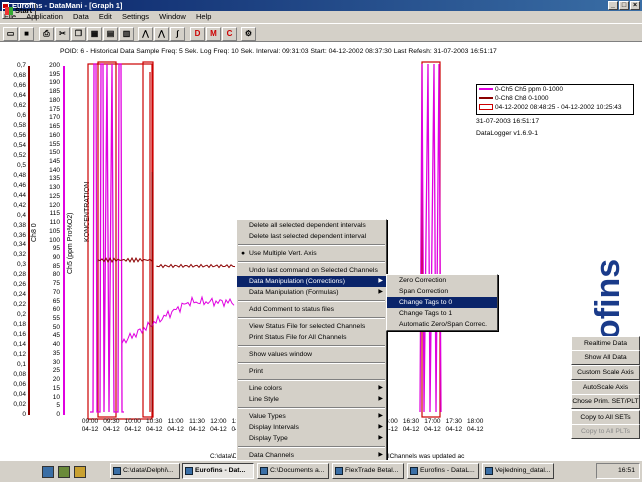 This screenshot has height=482, width=642. I want to click on close-button: ×, so click(635, 5).